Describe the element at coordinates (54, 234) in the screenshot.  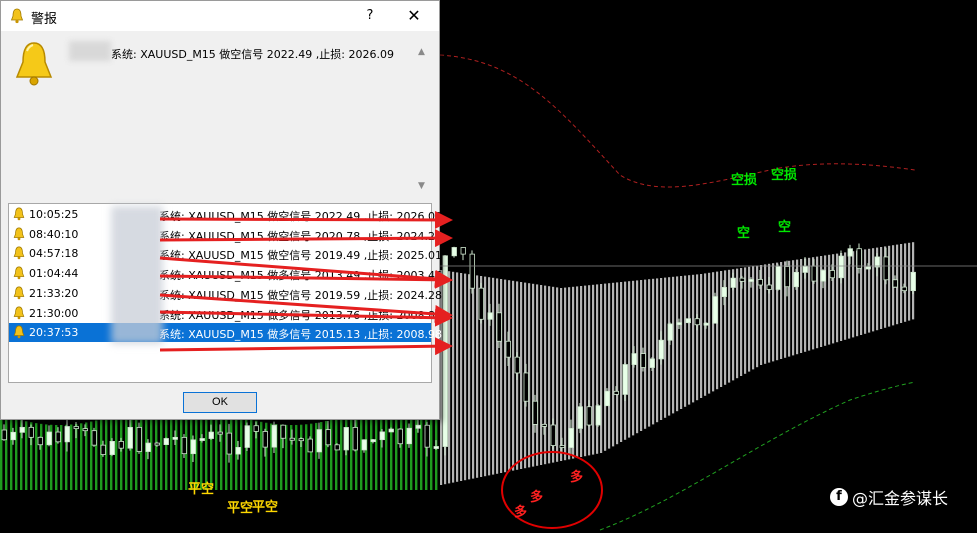
I see `alert-time: 08:40:10` at that location.